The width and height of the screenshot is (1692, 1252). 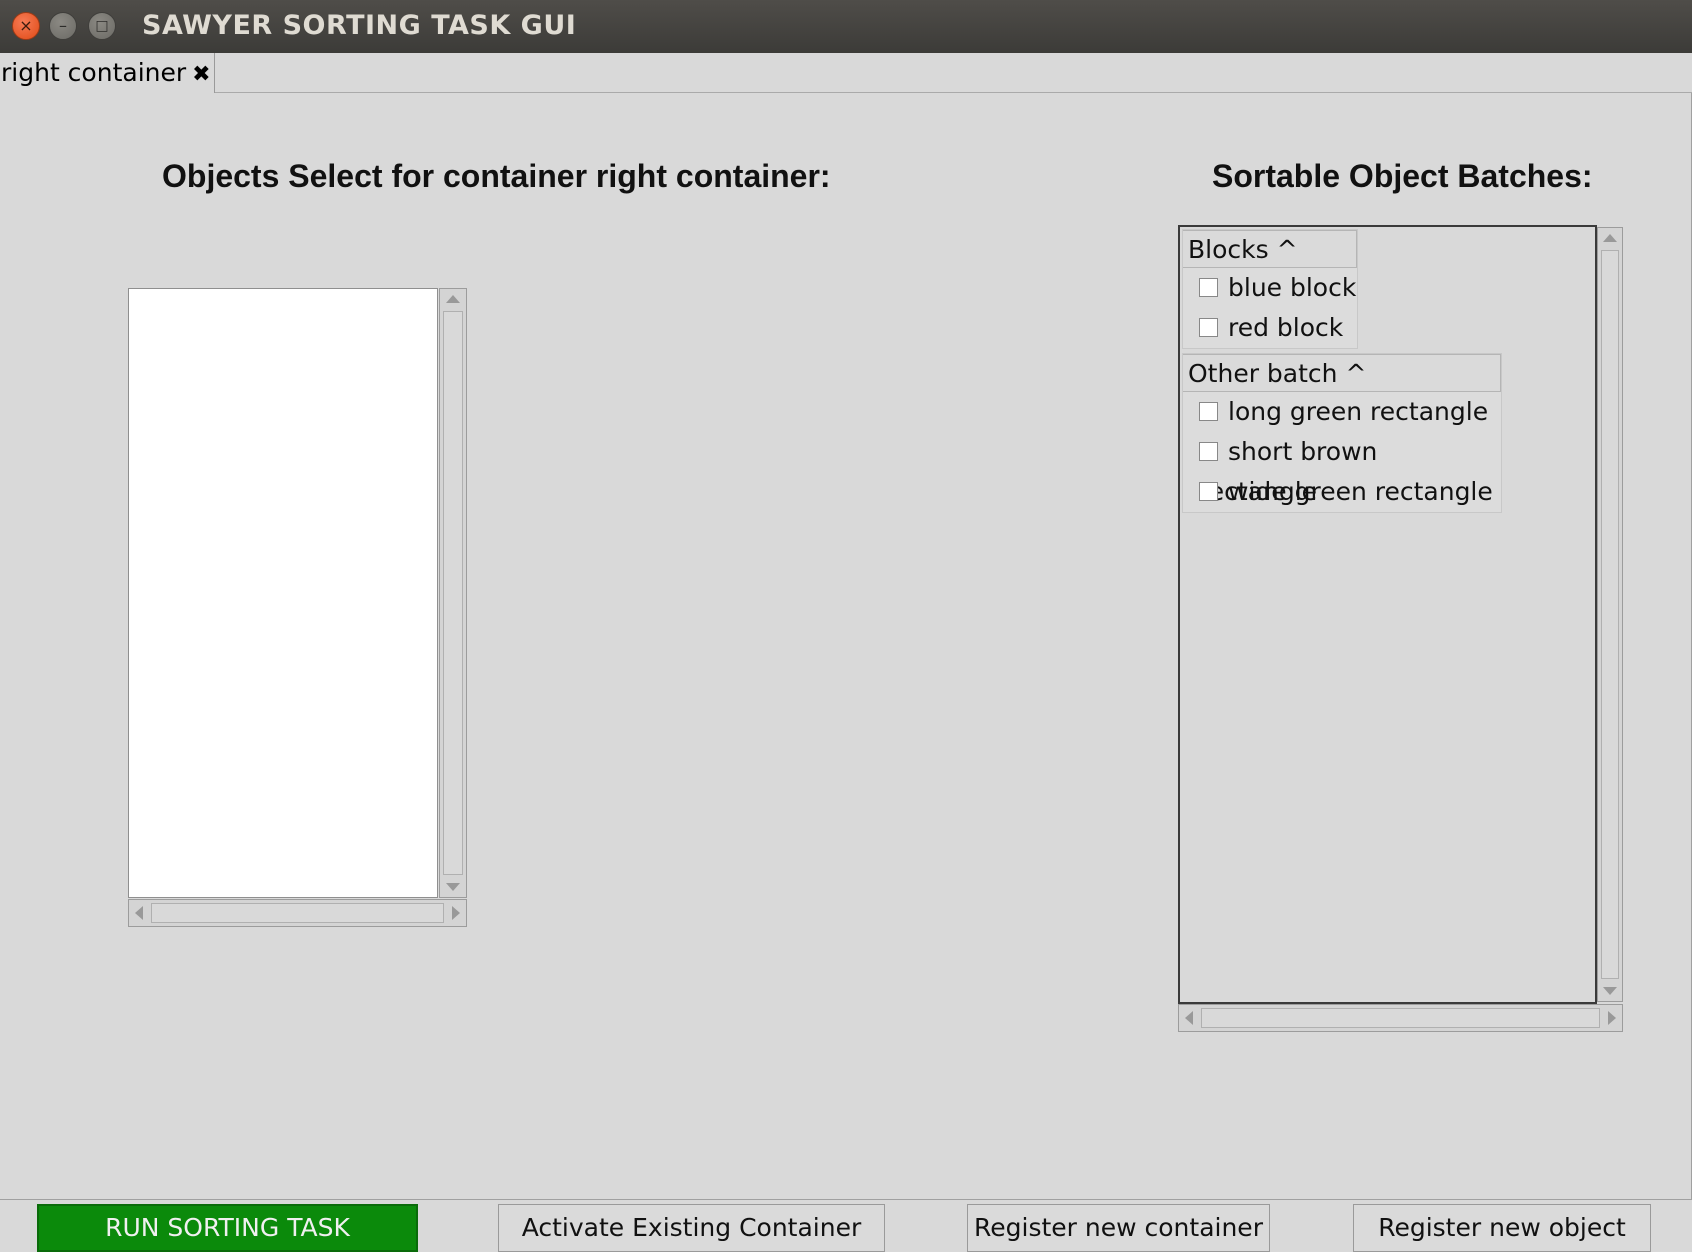 I want to click on minimize-icon: –, so click(x=63, y=25).